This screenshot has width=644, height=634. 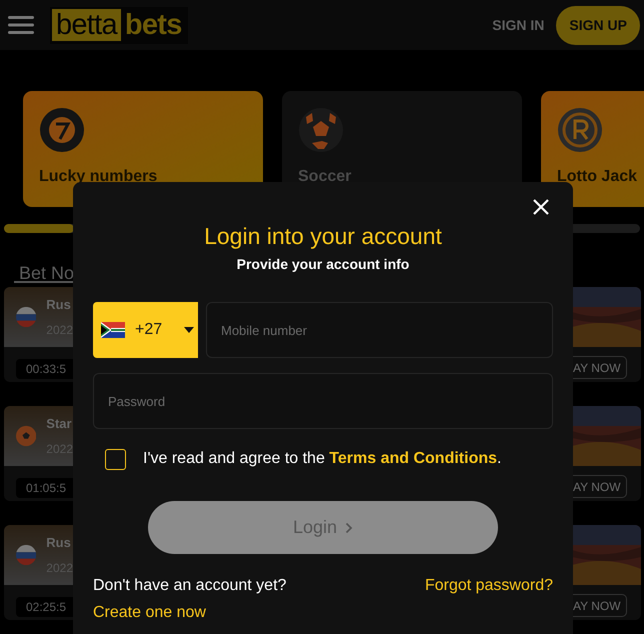 I want to click on countdown-timer: 00:33:5, so click(x=44, y=369).